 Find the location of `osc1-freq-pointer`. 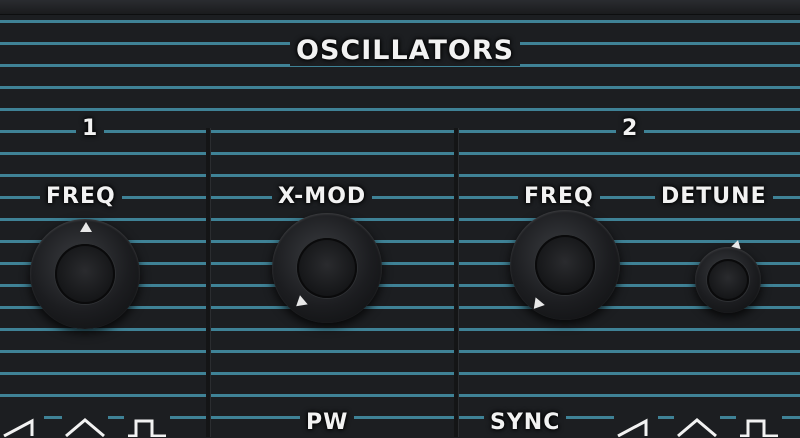

osc1-freq-pointer is located at coordinates (86, 227).